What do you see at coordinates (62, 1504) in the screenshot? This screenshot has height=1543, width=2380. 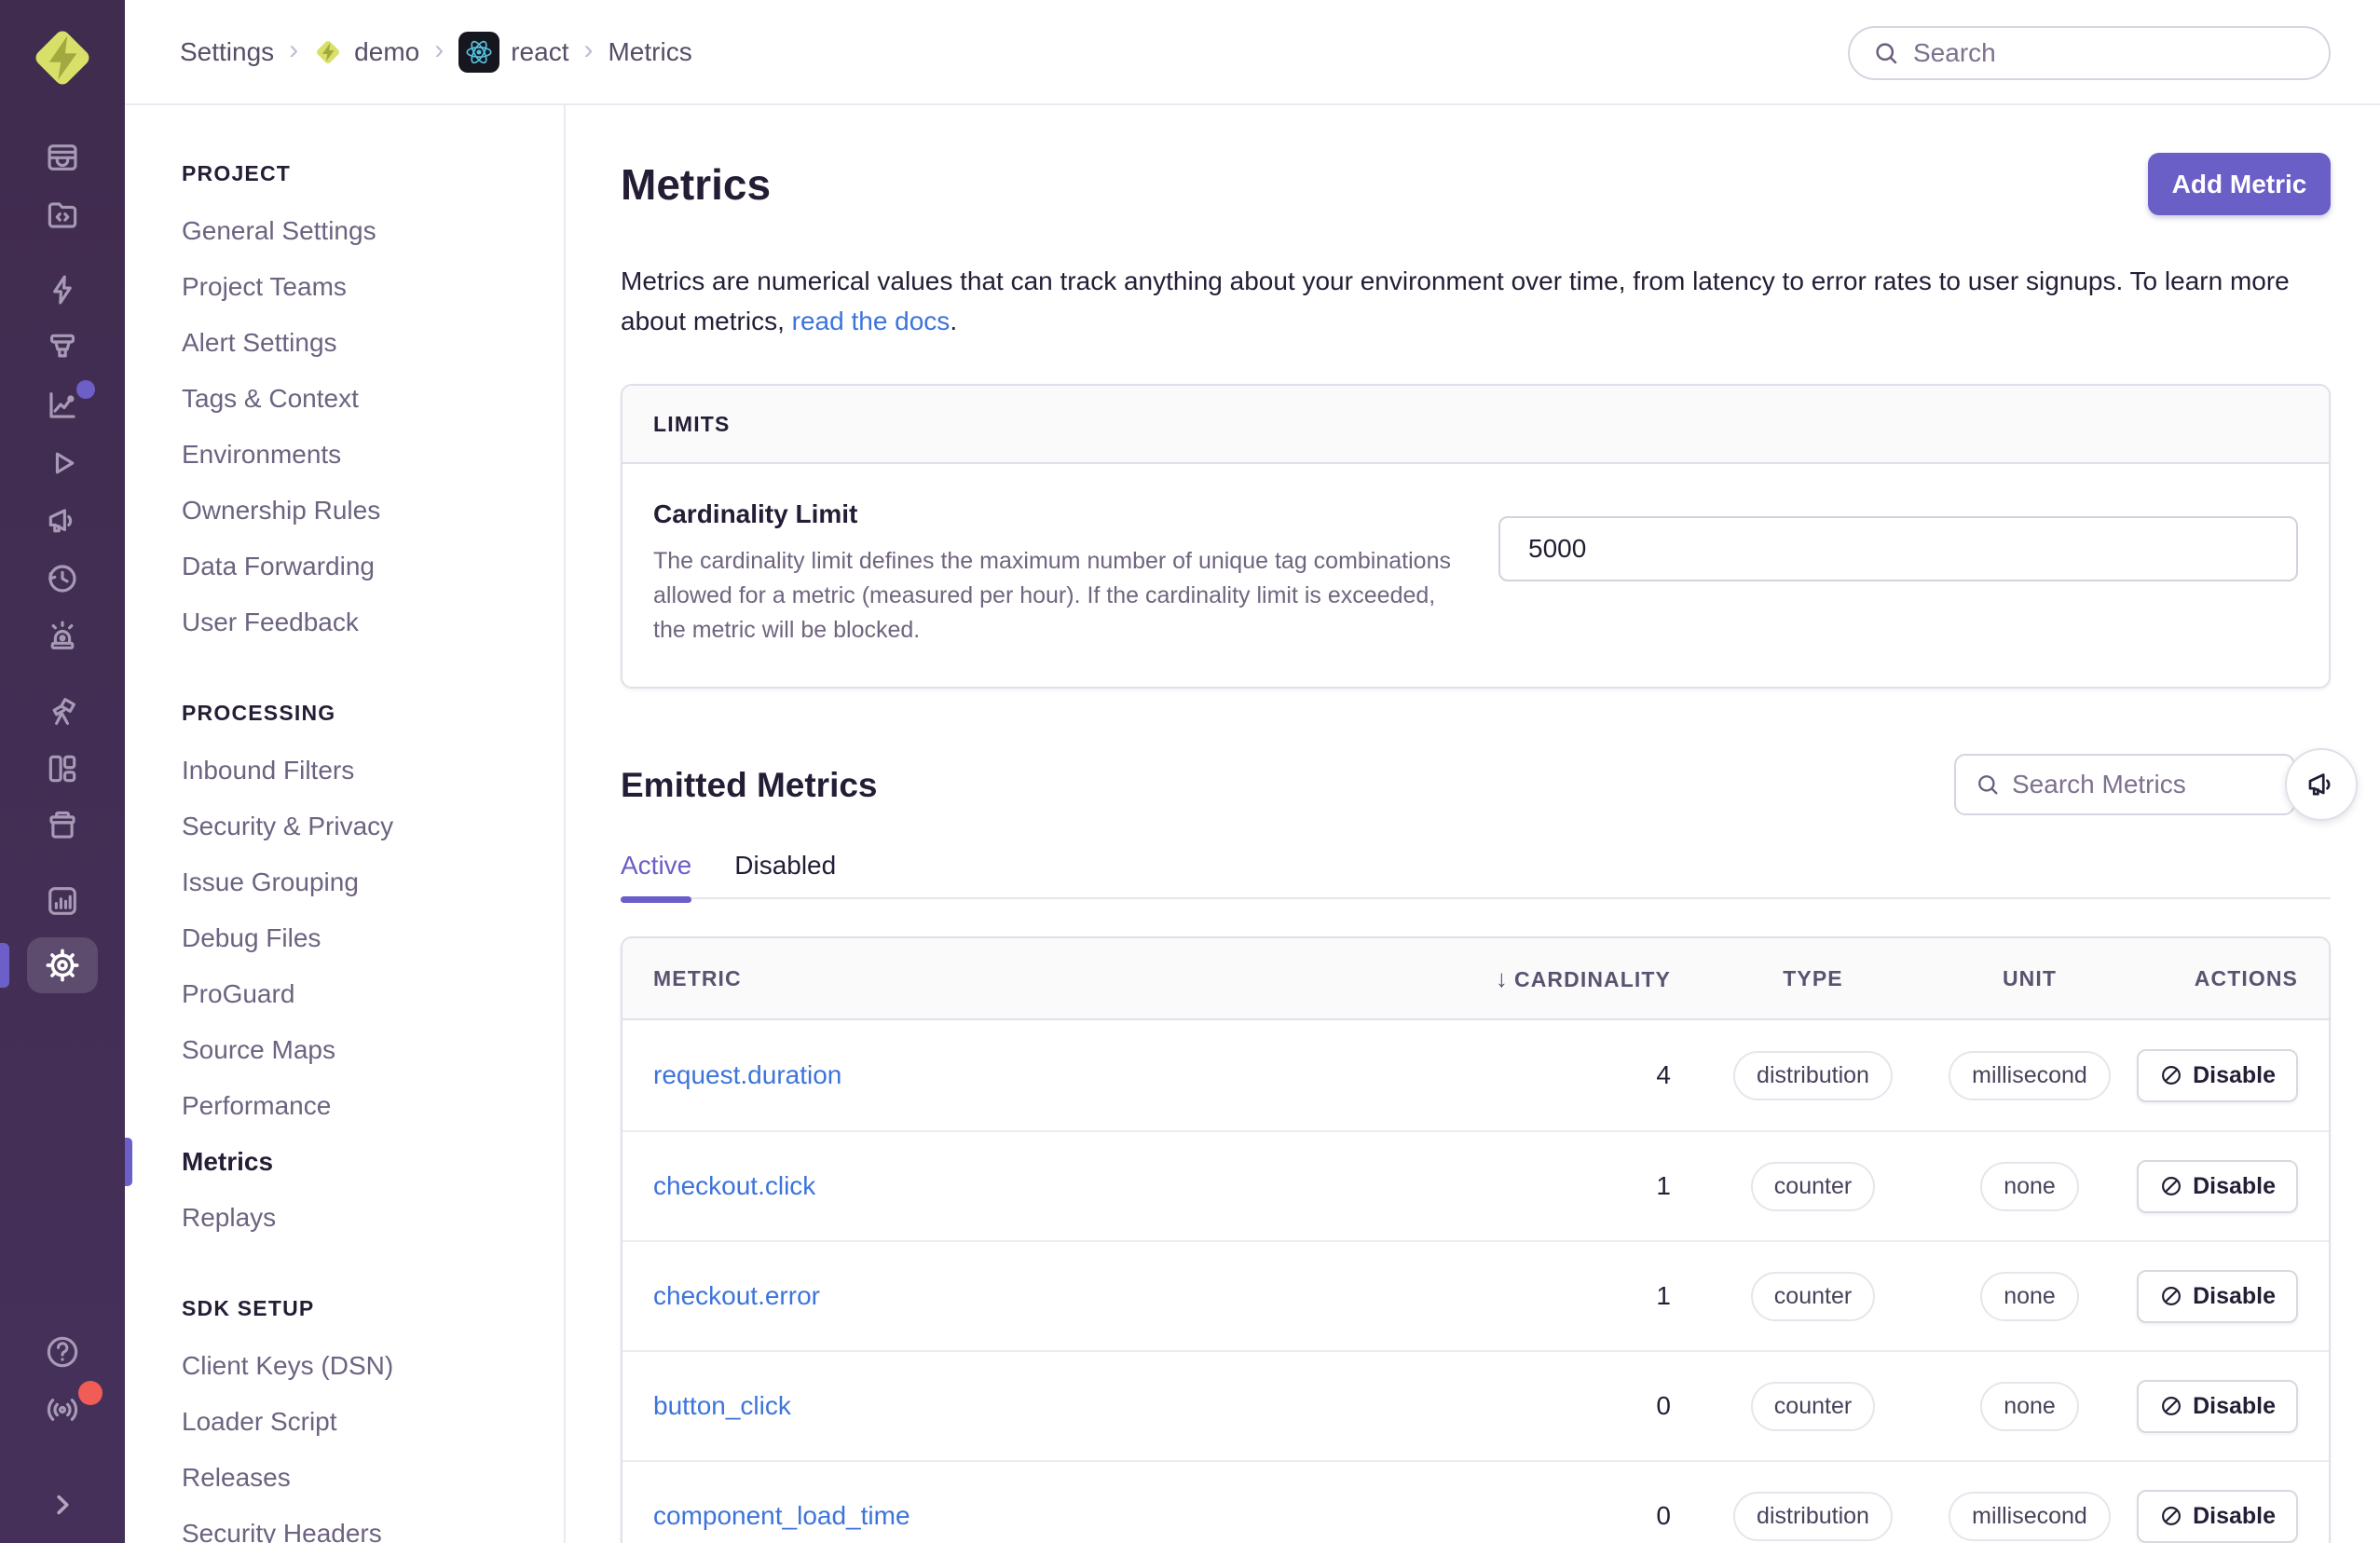 I see `sidebar-collapse-toggle` at bounding box center [62, 1504].